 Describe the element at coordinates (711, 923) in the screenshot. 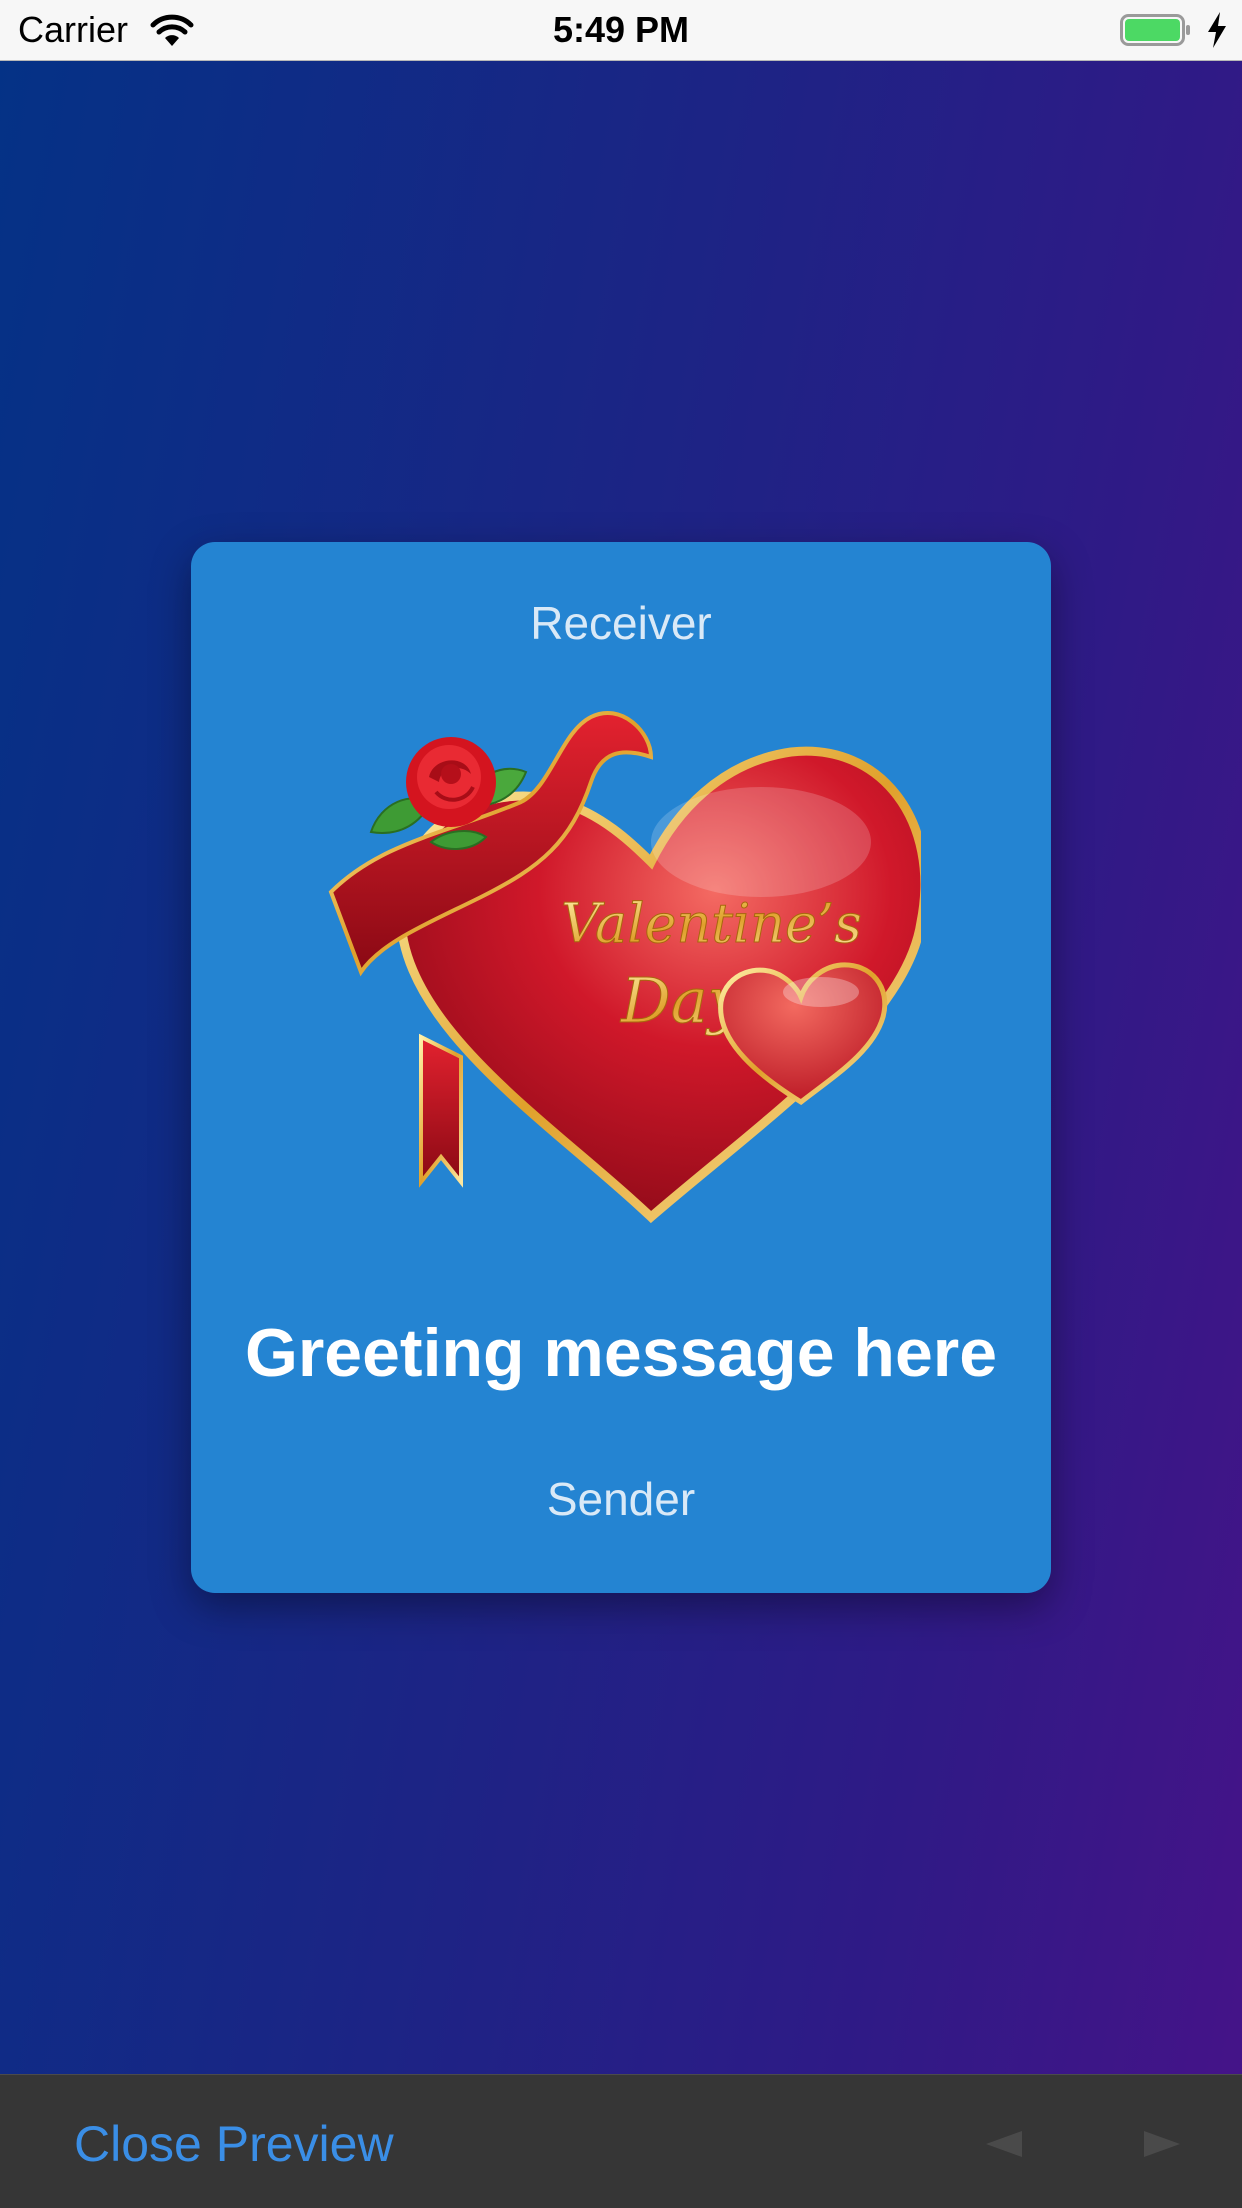

I see `svg-text: Valentine’s` at that location.